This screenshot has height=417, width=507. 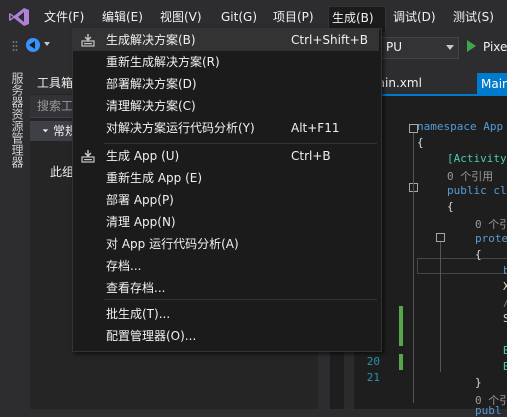 What do you see at coordinates (172, 244) in the screenshot?
I see `build-menu-item-label: 对 App 运行代码分析(A)` at bounding box center [172, 244].